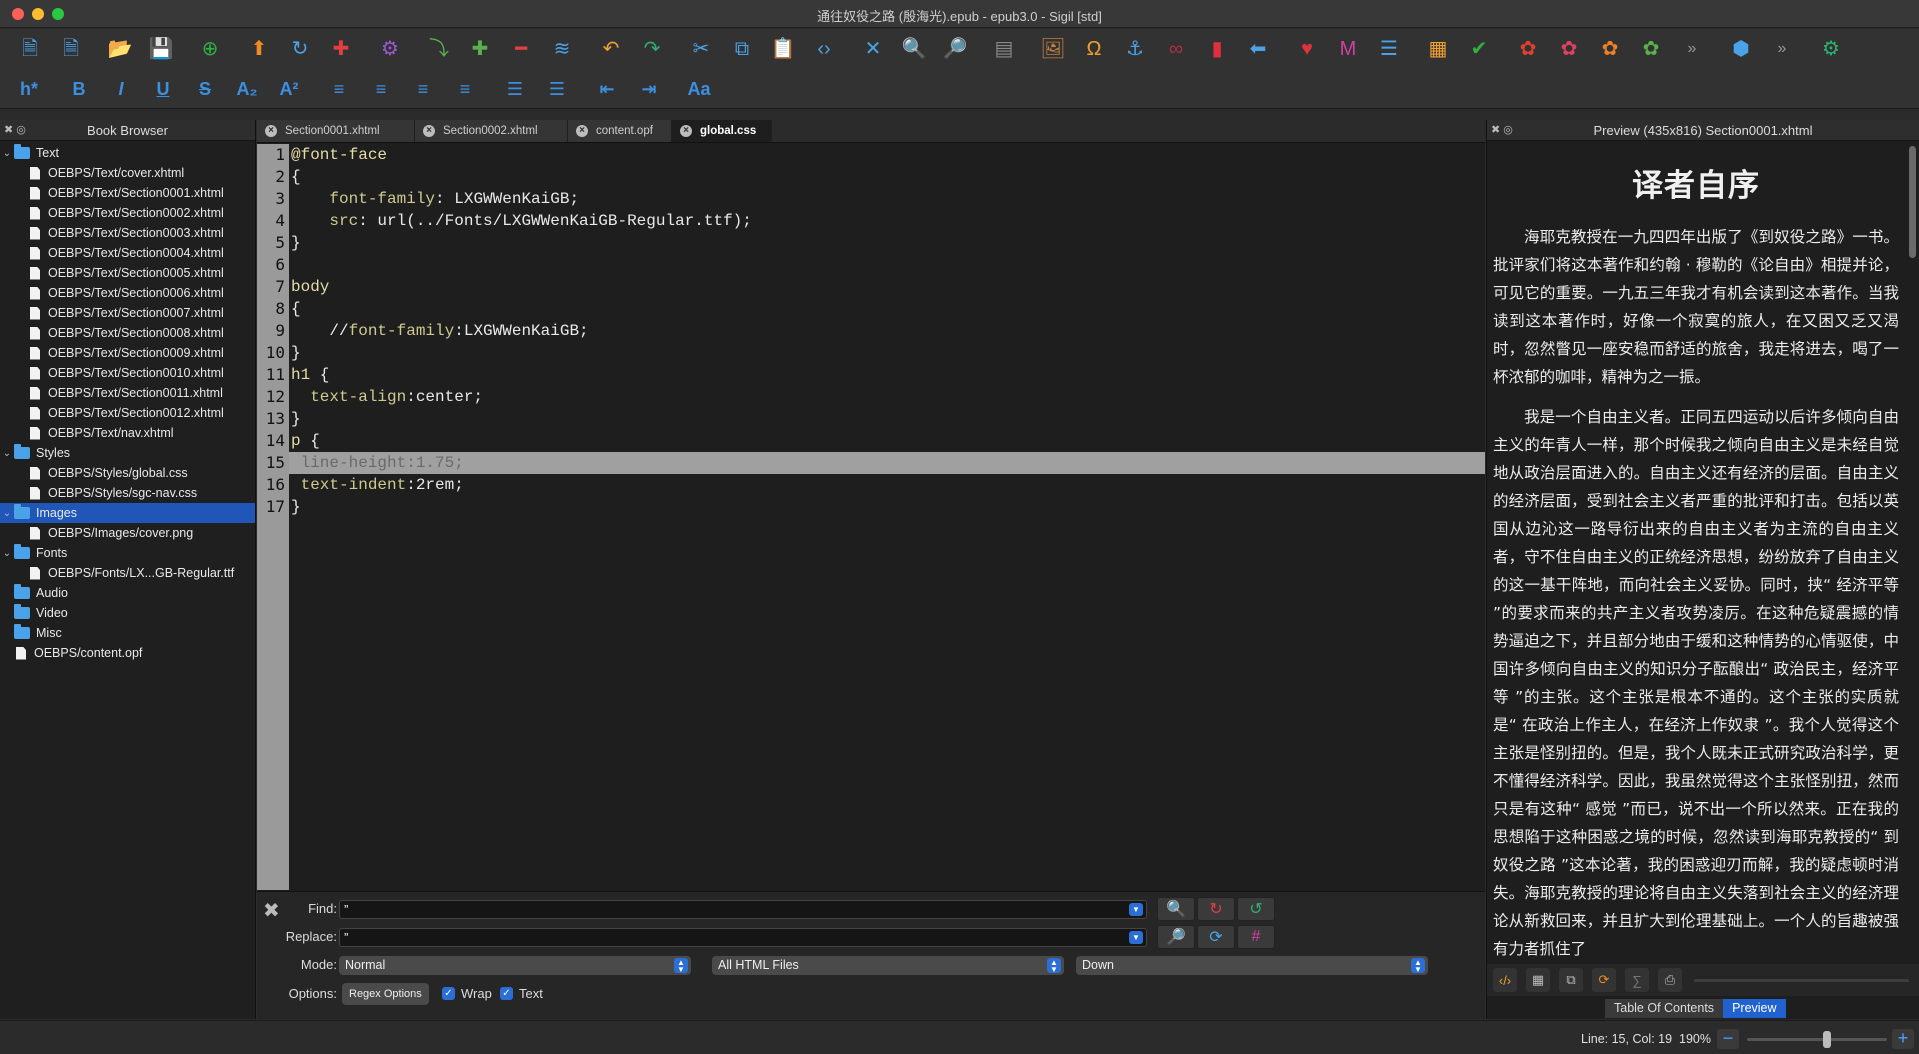 The height and width of the screenshot is (1054, 1919). What do you see at coordinates (1903, 1039) in the screenshot?
I see `zoom-in-button: +` at bounding box center [1903, 1039].